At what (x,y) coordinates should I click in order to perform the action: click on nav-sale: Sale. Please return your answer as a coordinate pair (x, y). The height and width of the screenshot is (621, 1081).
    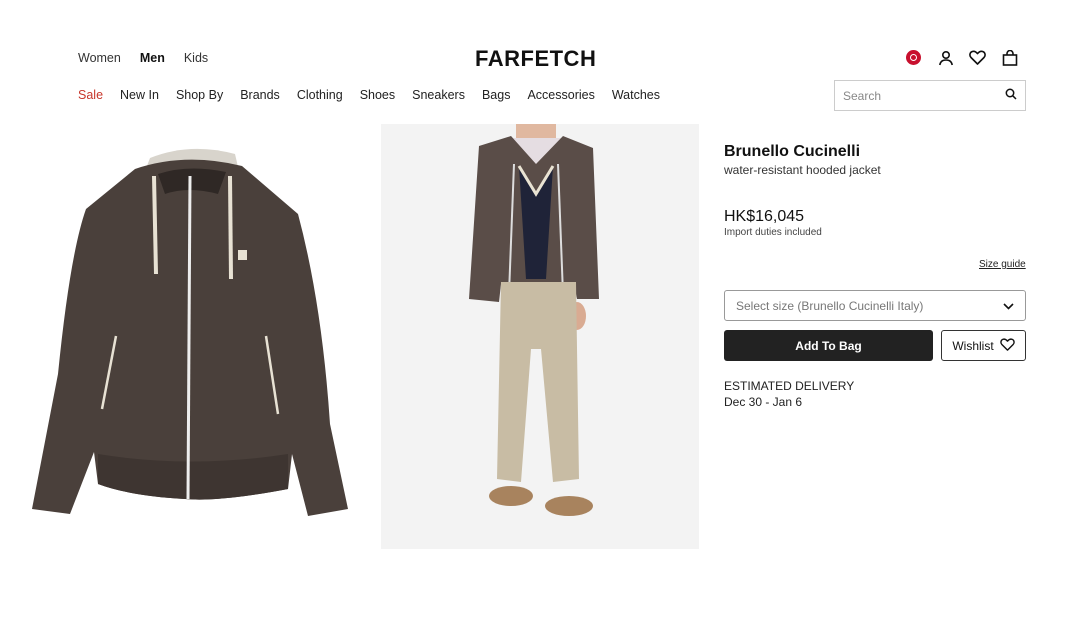
    Looking at the image, I should click on (90, 95).